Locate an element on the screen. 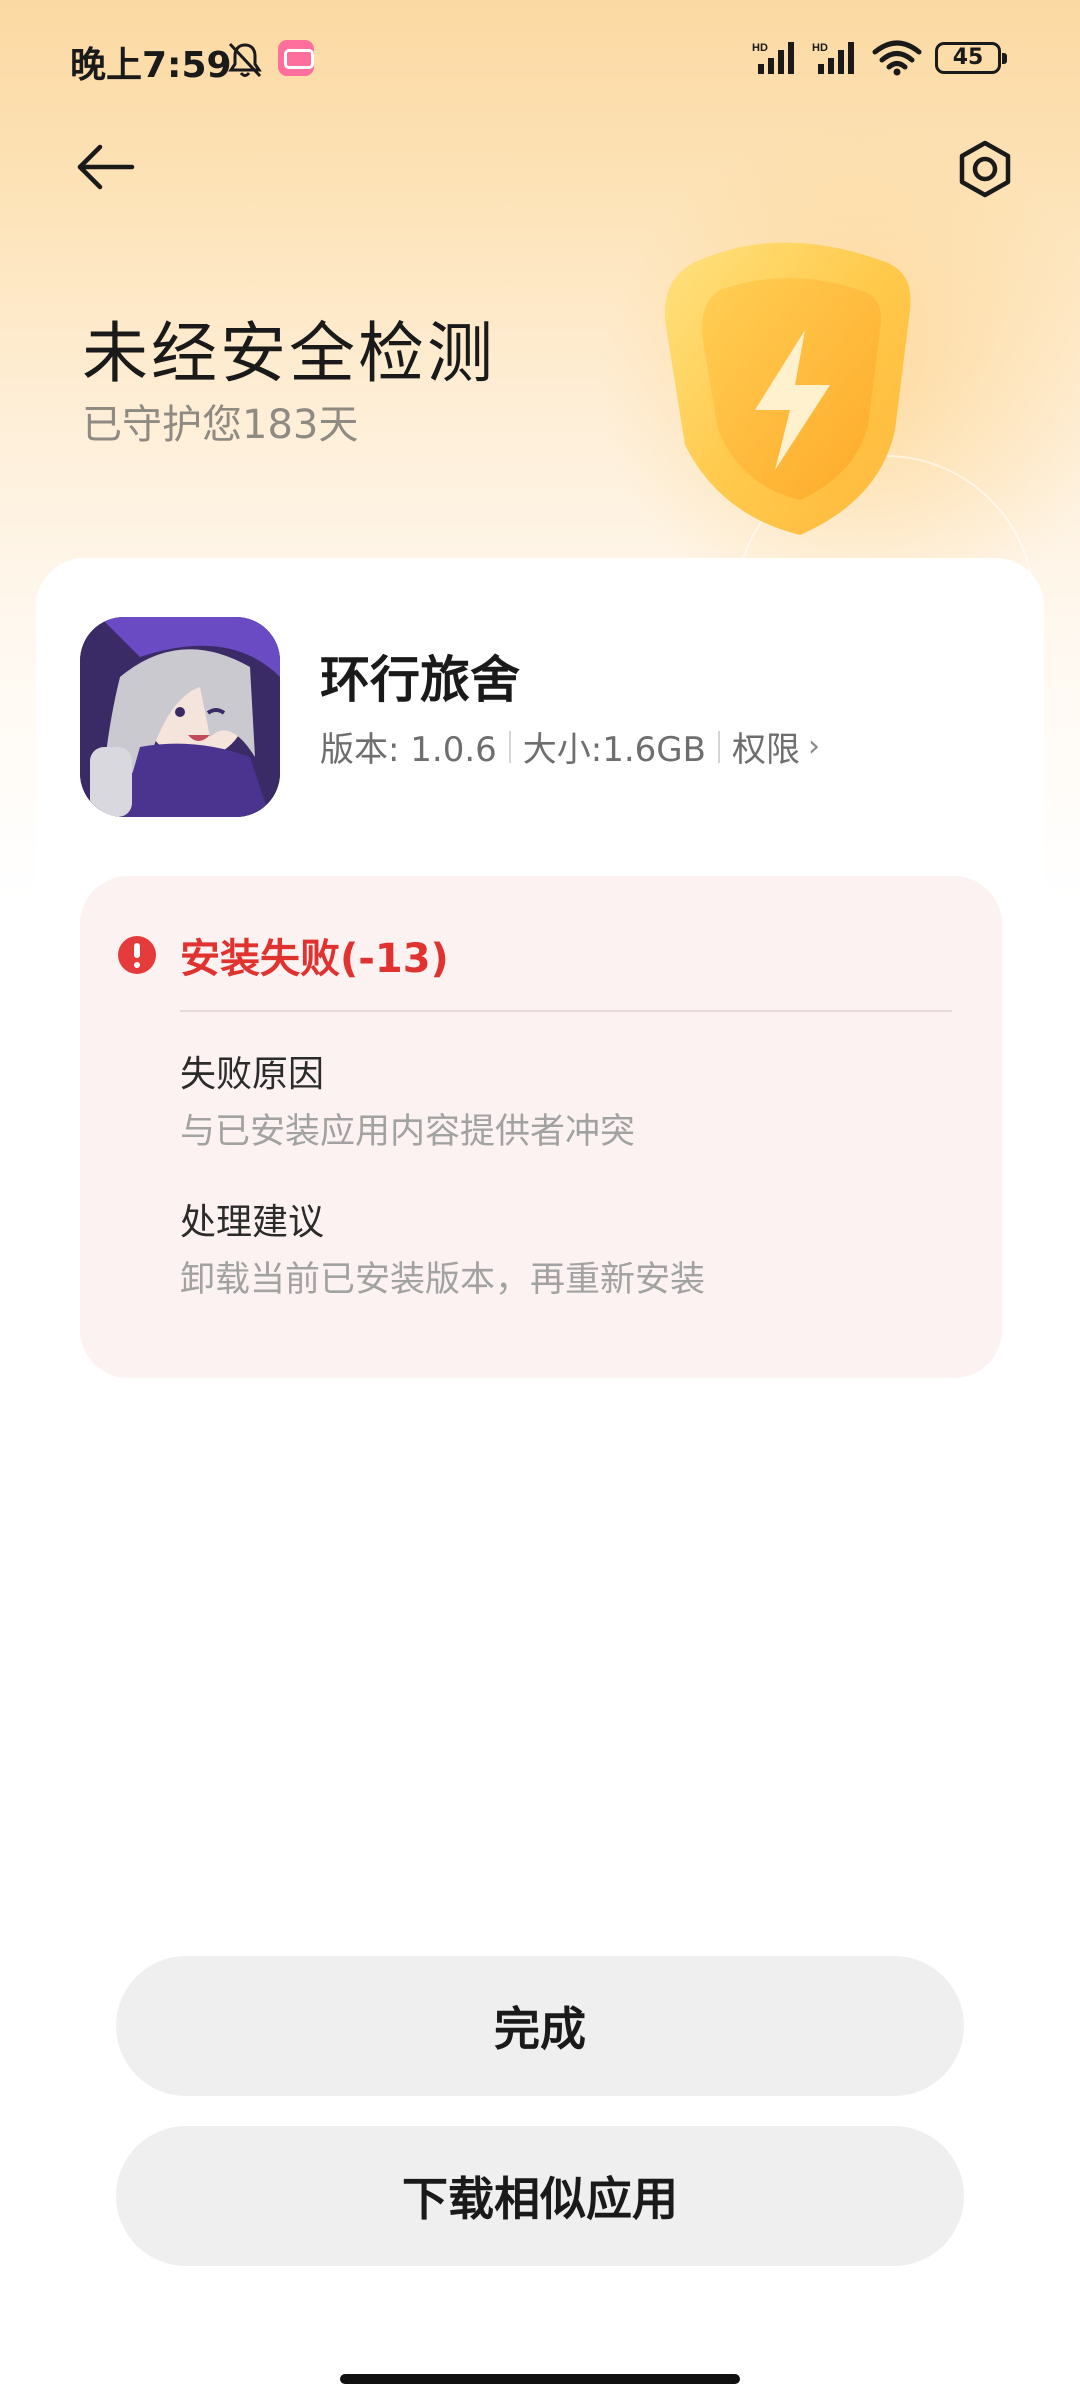 Image resolution: width=1080 pixels, height=2400 pixels. settings-button is located at coordinates (985, 170).